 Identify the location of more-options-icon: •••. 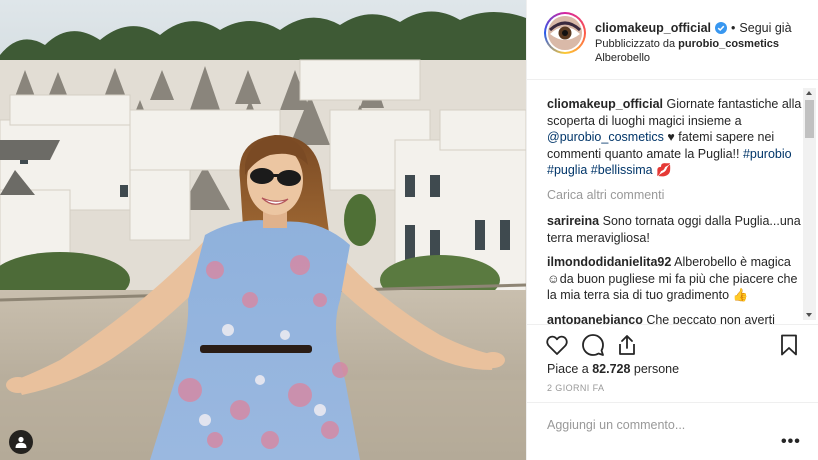
(791, 442).